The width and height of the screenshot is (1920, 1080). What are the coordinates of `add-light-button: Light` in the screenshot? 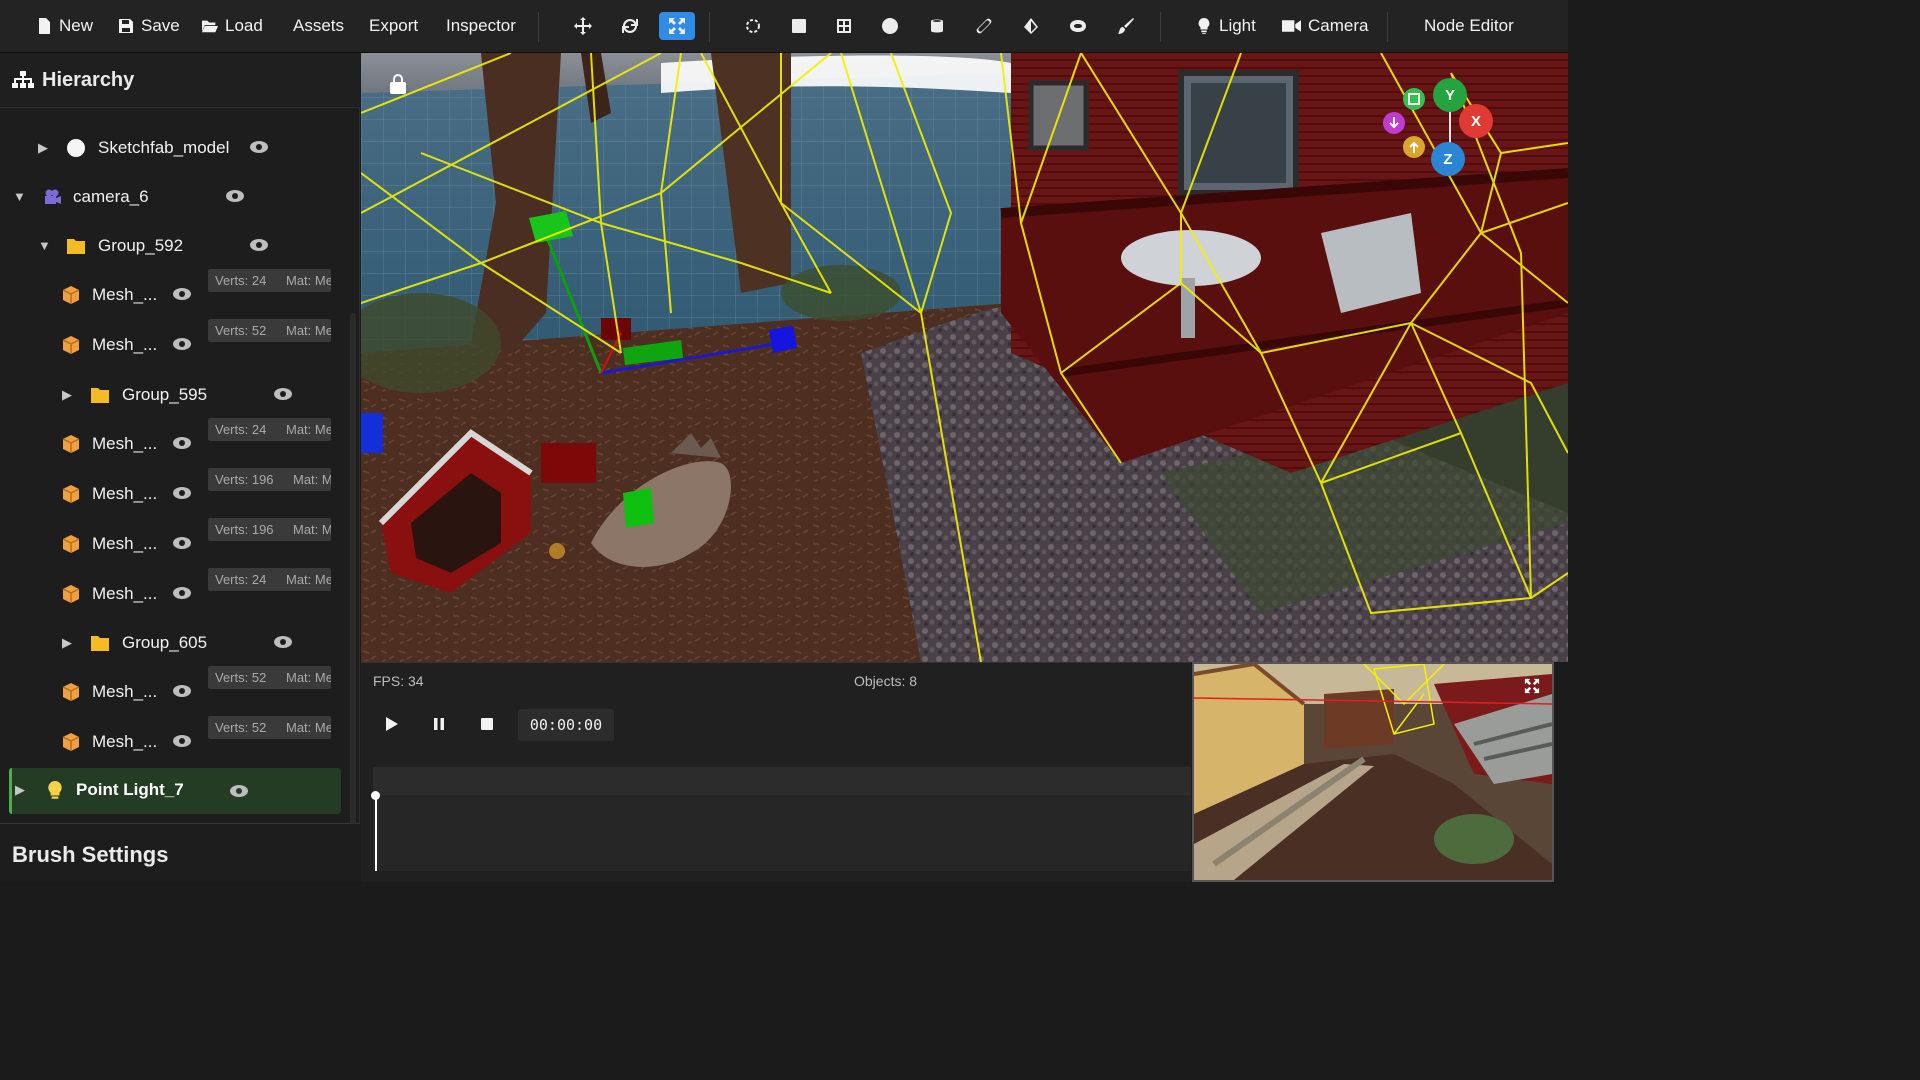 It's located at (1226, 26).